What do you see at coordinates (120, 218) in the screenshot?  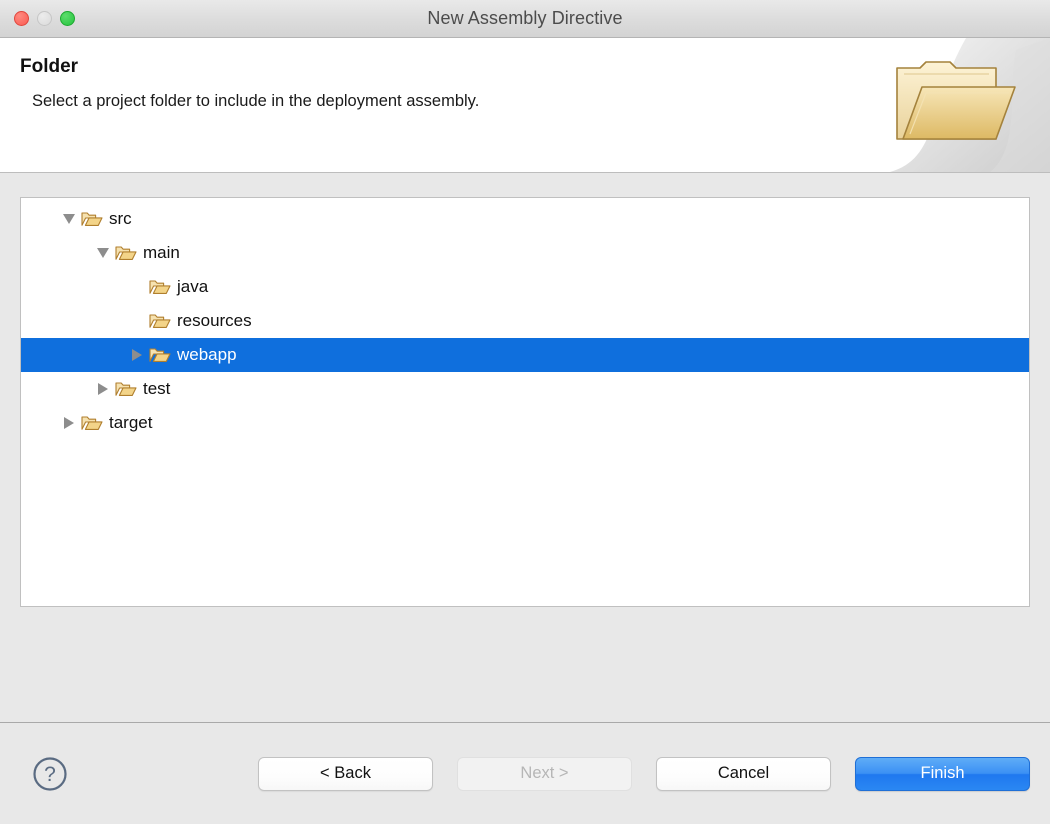 I see `tree-item-label: src` at bounding box center [120, 218].